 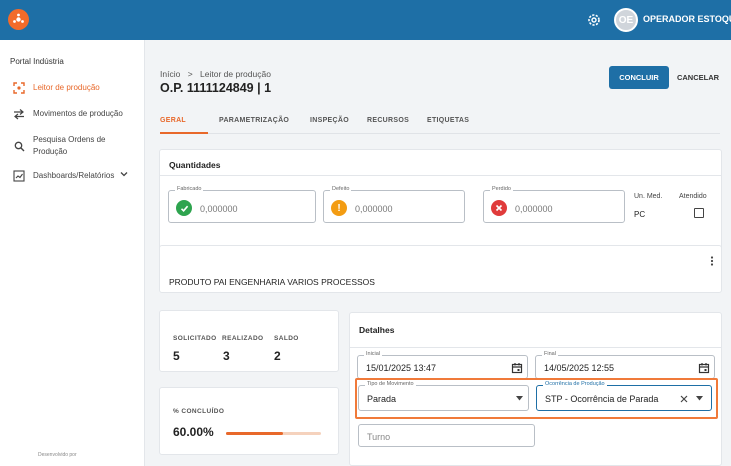 What do you see at coordinates (272, 282) in the screenshot?
I see `produto-description: PRODUTO PAI ENGENHARIA VARIOS PROCESSOS` at bounding box center [272, 282].